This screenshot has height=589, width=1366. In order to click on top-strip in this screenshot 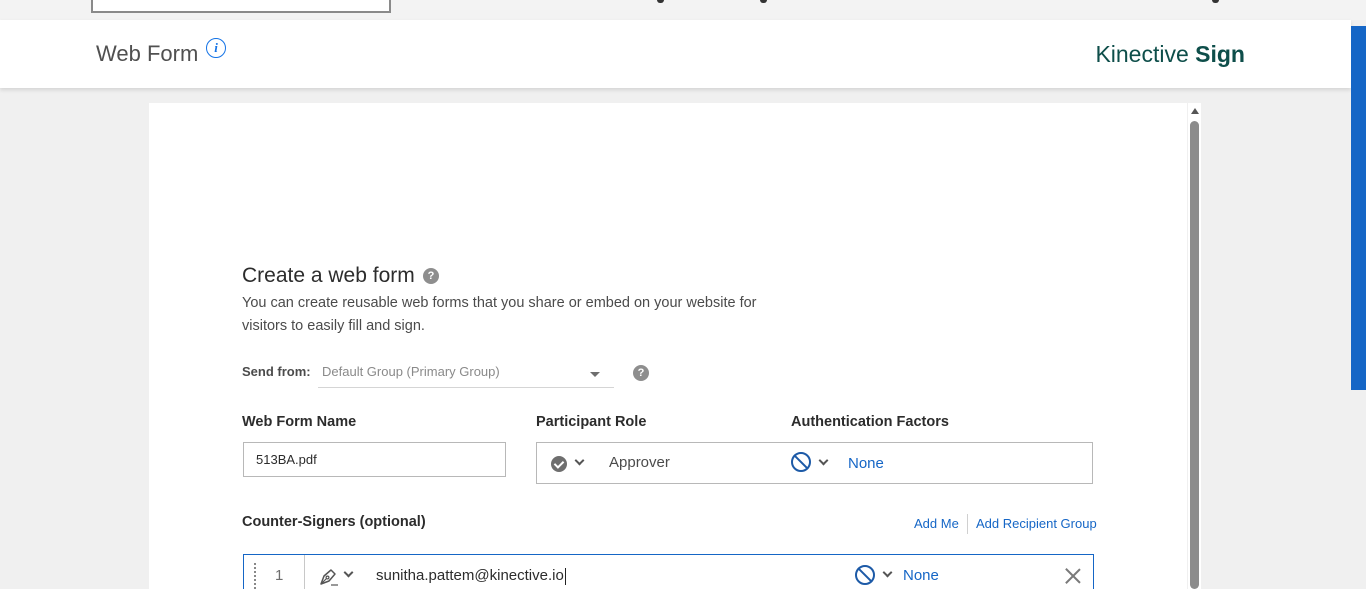, I will do `click(683, 10)`.